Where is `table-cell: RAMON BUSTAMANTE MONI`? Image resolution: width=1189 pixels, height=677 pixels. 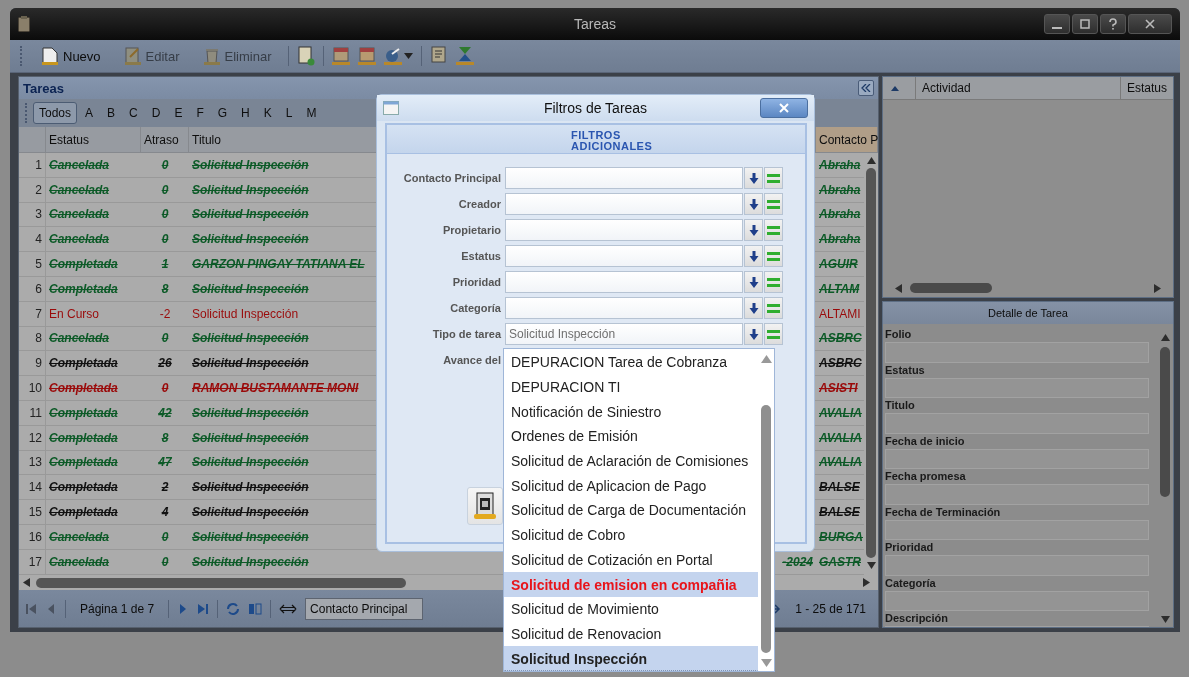
table-cell: RAMON BUSTAMANTE MONI is located at coordinates (275, 388).